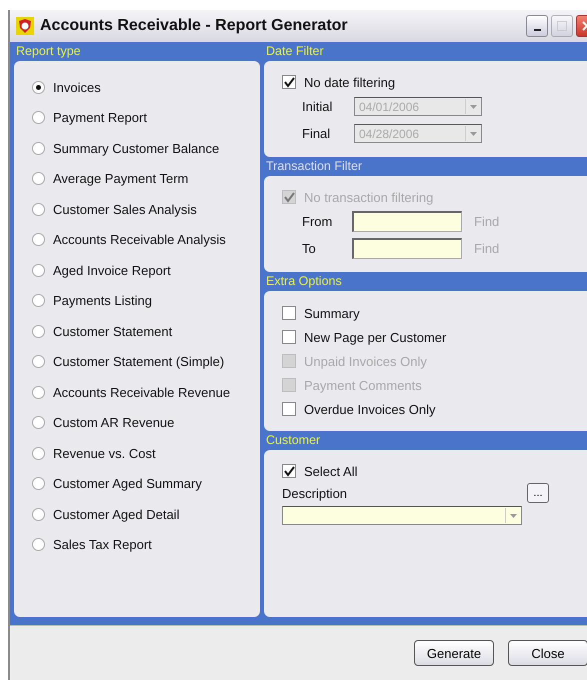 The height and width of the screenshot is (680, 587). Describe the element at coordinates (350, 82) in the screenshot. I see `checkbox-label: No date filtering` at that location.